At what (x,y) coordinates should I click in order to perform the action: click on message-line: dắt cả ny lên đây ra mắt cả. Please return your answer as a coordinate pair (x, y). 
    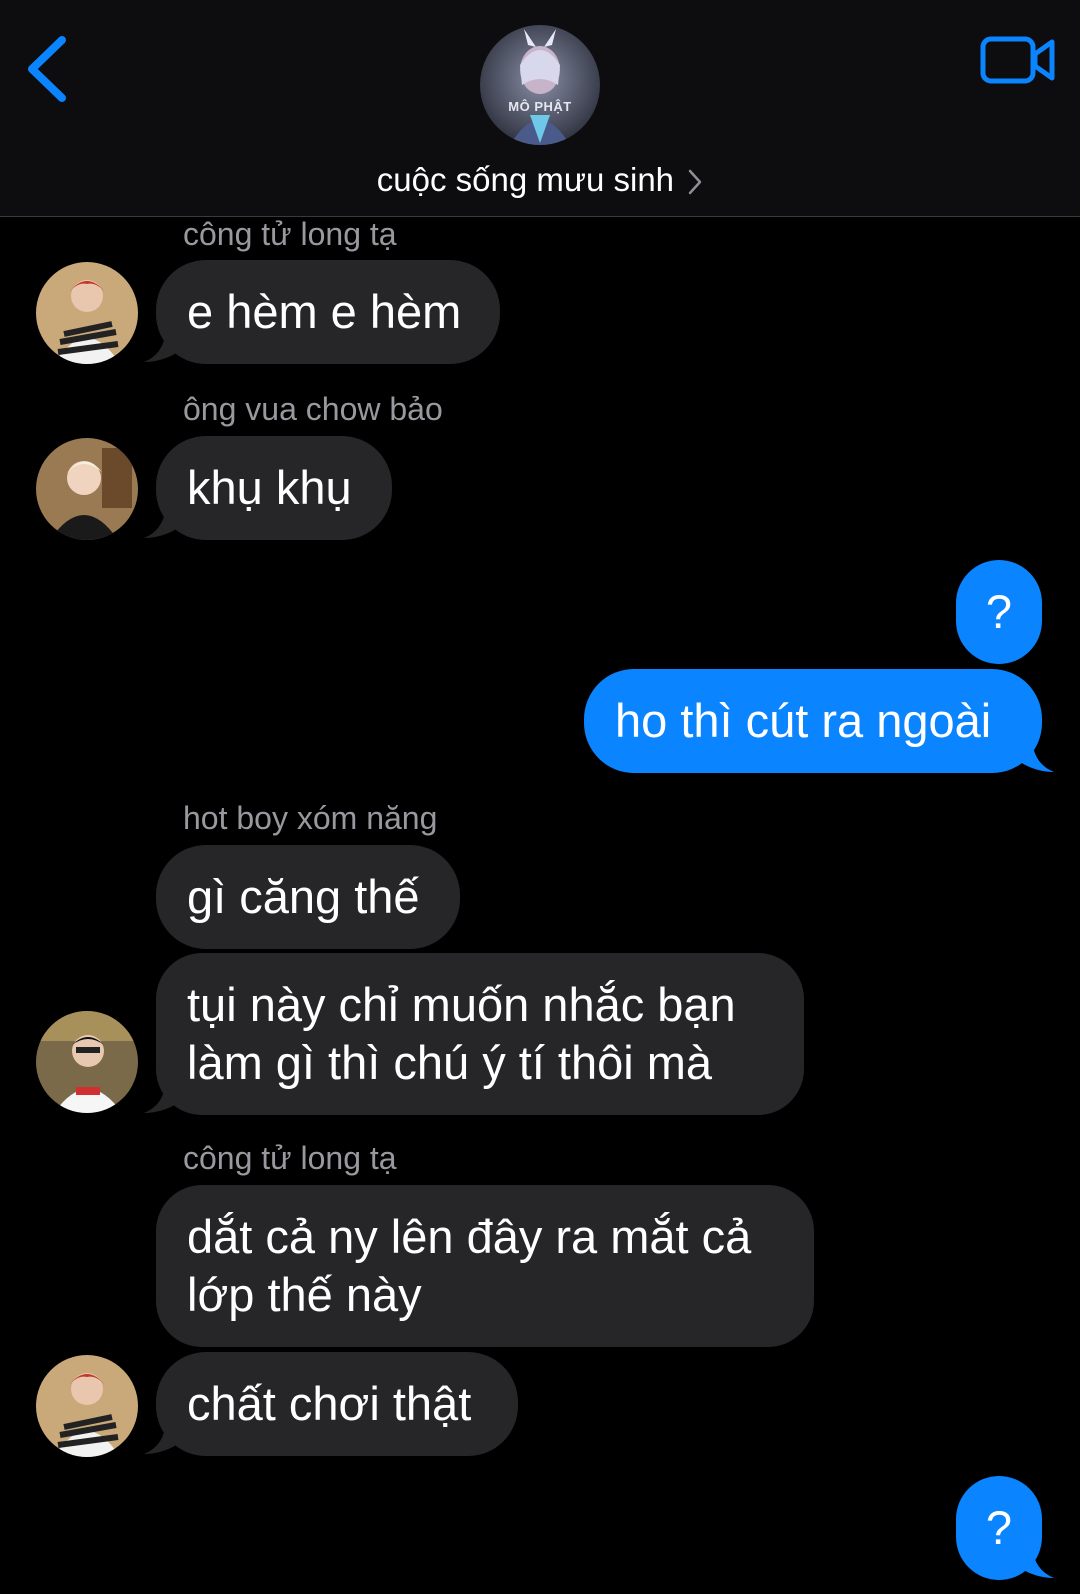
    Looking at the image, I should click on (469, 1236).